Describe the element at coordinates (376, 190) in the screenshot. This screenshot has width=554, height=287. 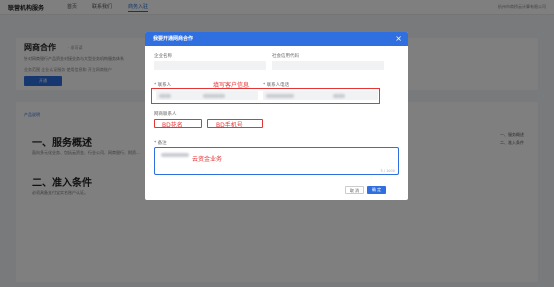
I see `confirm-button: 确 定` at that location.